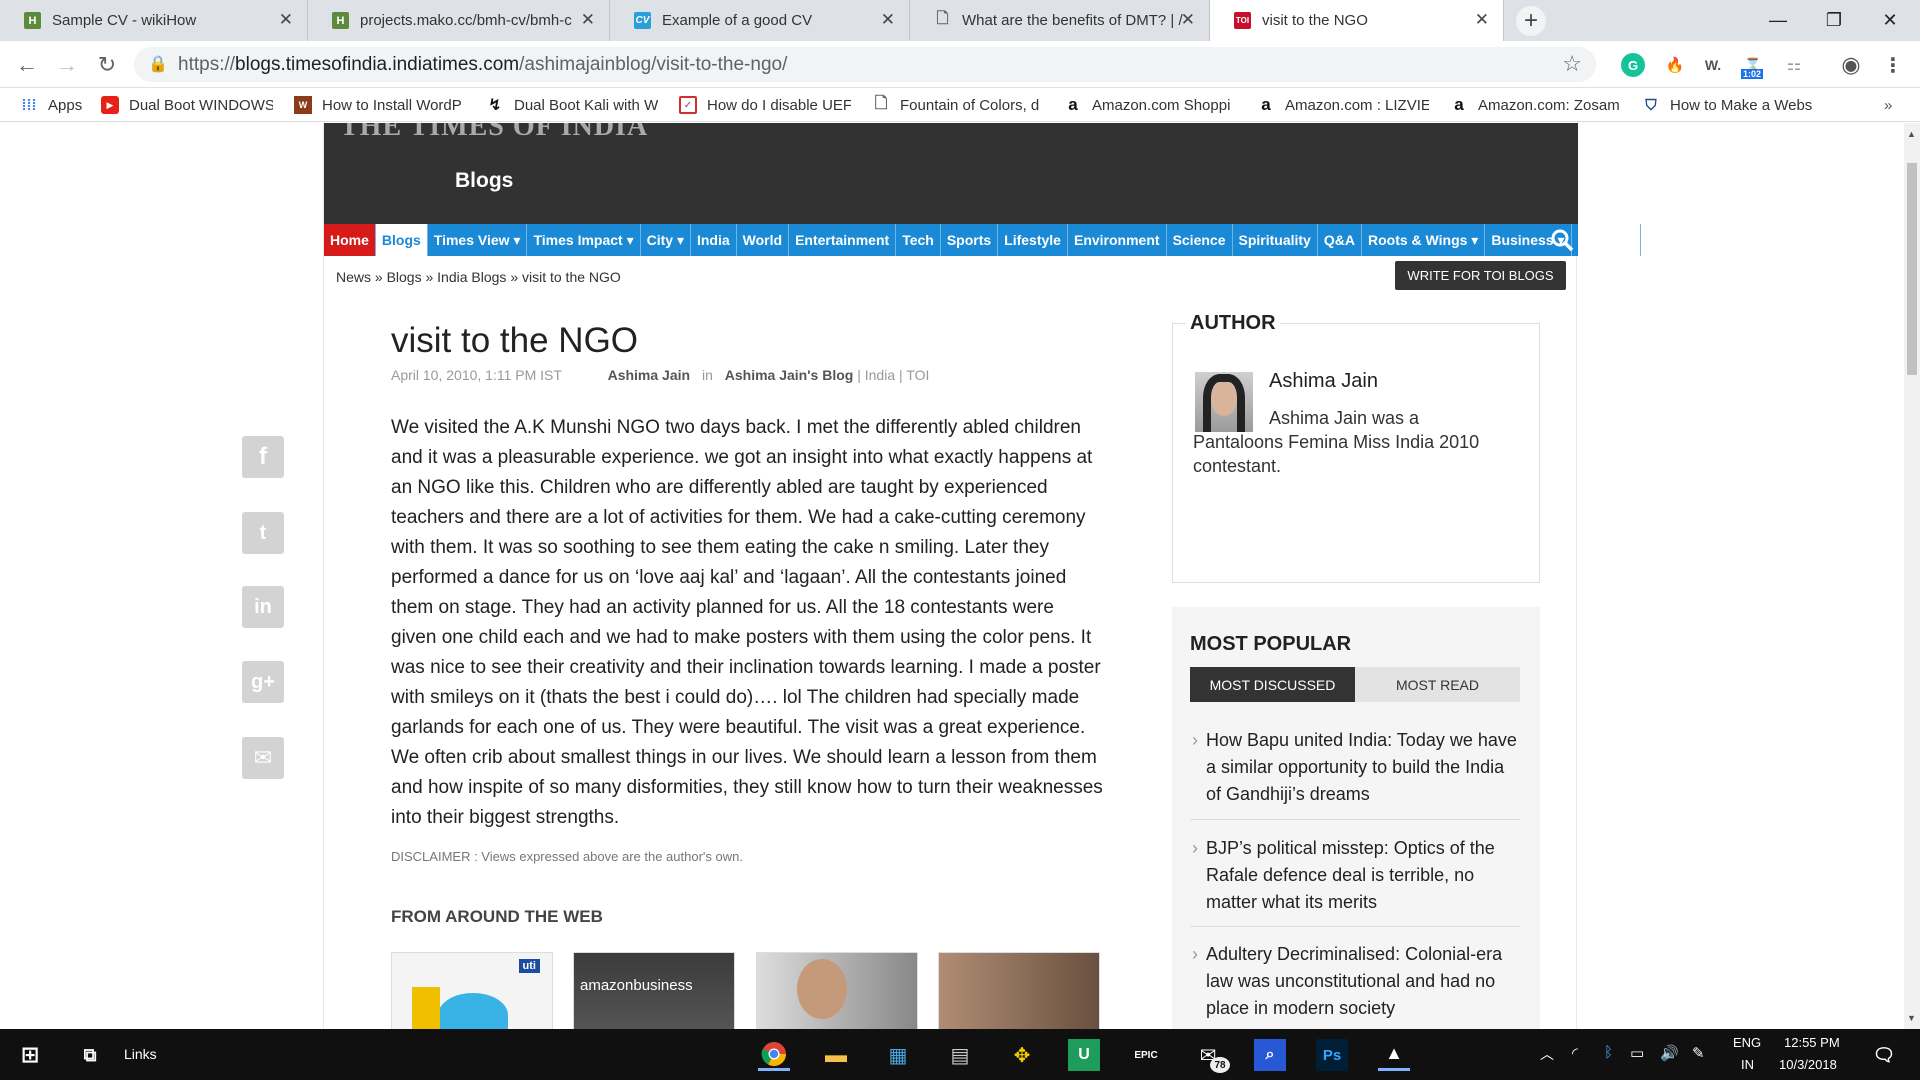 This screenshot has width=1920, height=1080. What do you see at coordinates (263, 607) in the screenshot?
I see `linkedin-icon: in` at bounding box center [263, 607].